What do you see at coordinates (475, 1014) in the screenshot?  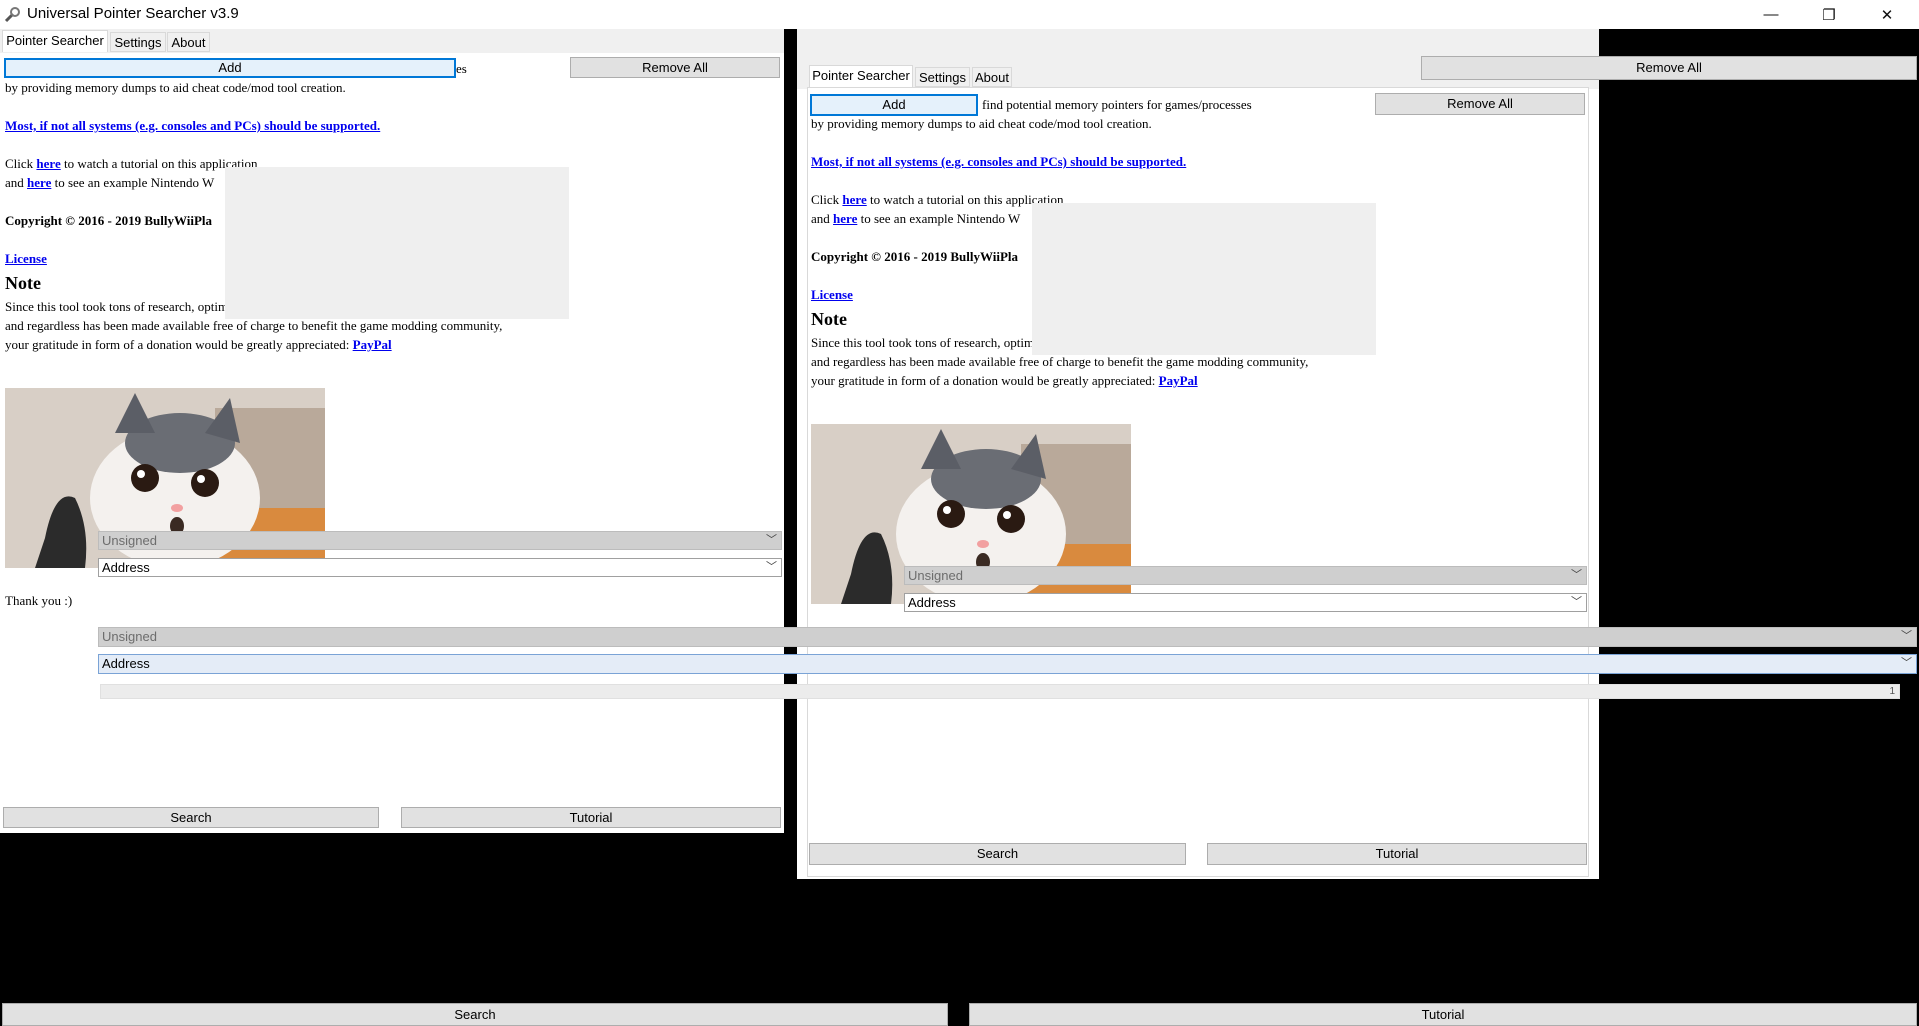 I see `search-button-wide: Search` at bounding box center [475, 1014].